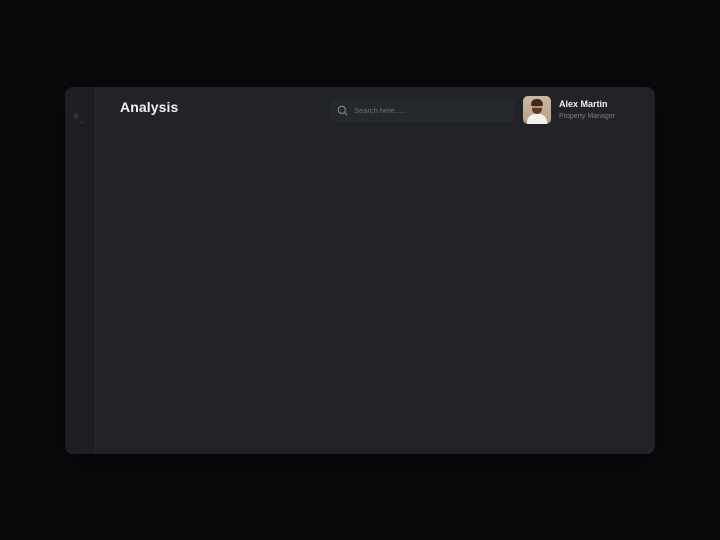  Describe the element at coordinates (342, 111) in the screenshot. I see `search-icon` at that location.